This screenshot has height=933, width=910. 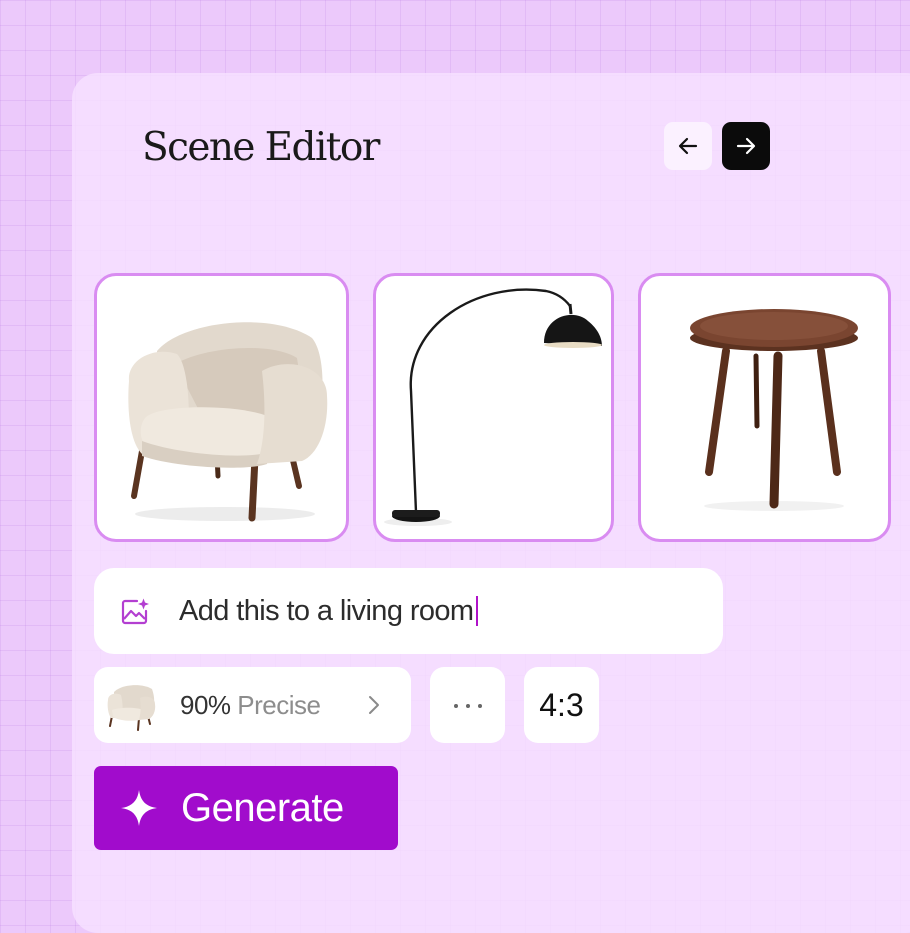 I want to click on previous-button, so click(x=688, y=146).